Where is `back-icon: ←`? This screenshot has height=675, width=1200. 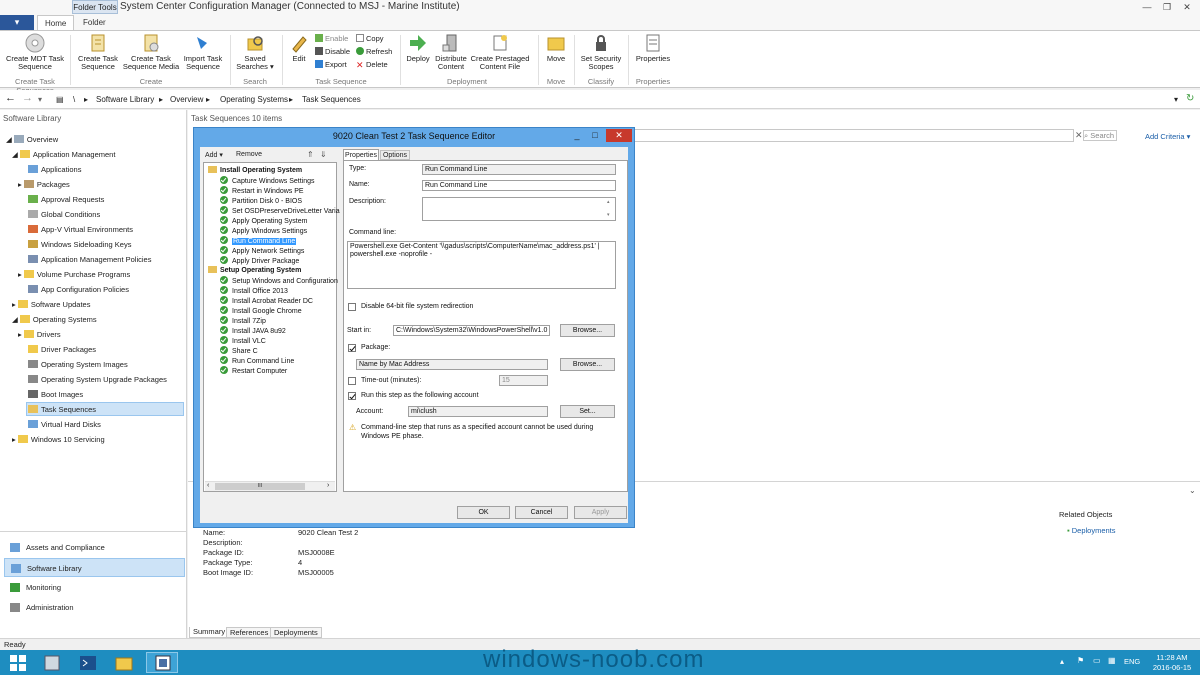
back-icon: ← is located at coordinates (10, 98).